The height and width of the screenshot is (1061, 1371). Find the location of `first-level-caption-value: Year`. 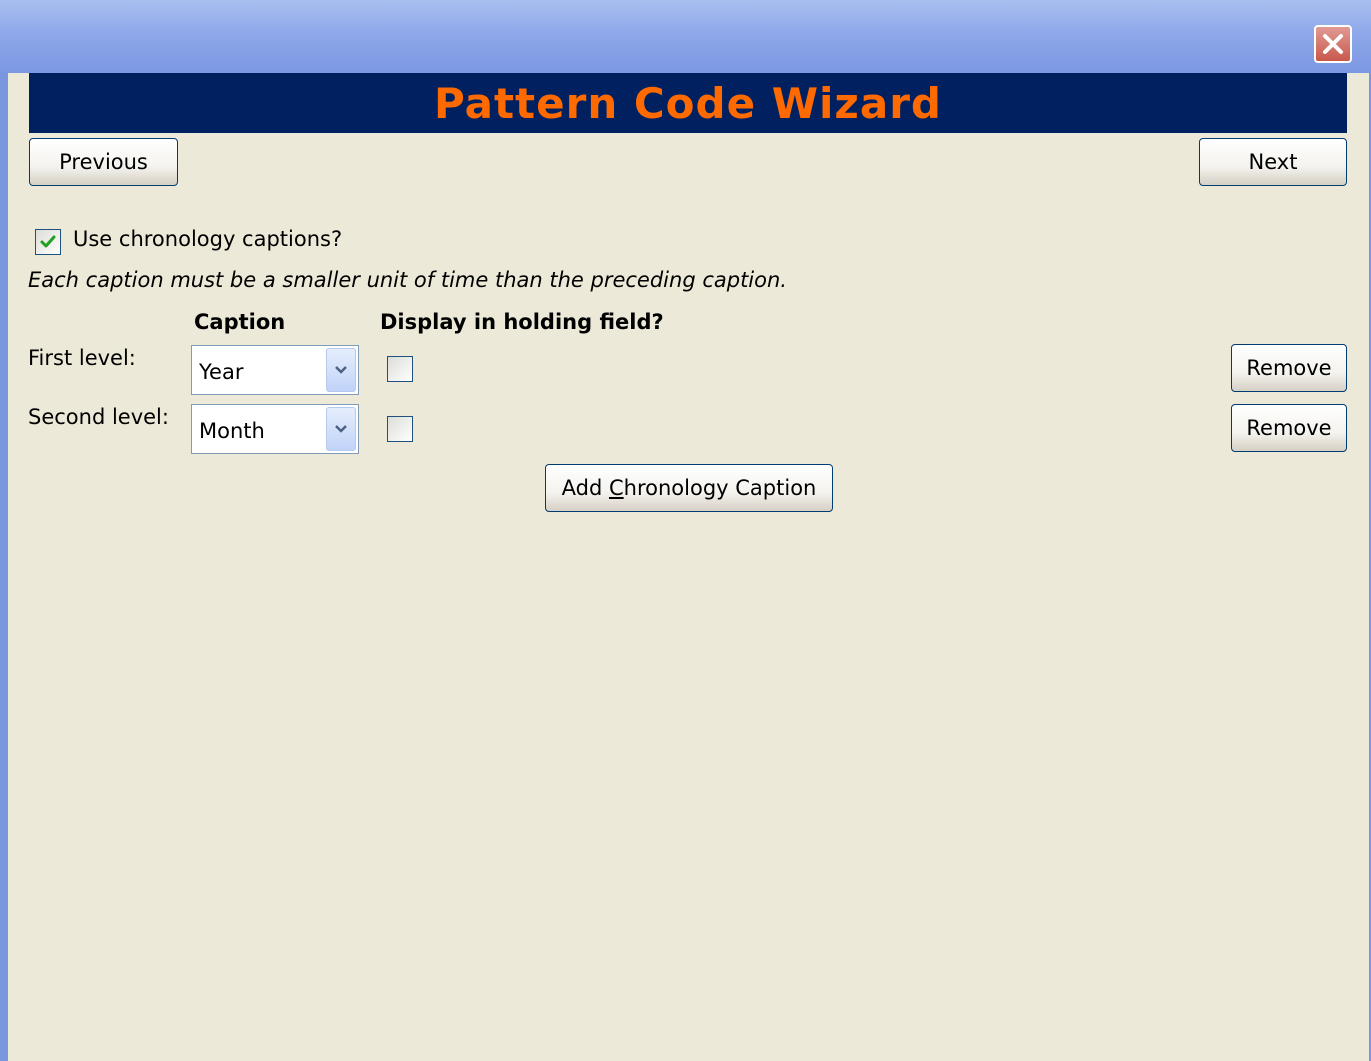

first-level-caption-value: Year is located at coordinates (221, 372).